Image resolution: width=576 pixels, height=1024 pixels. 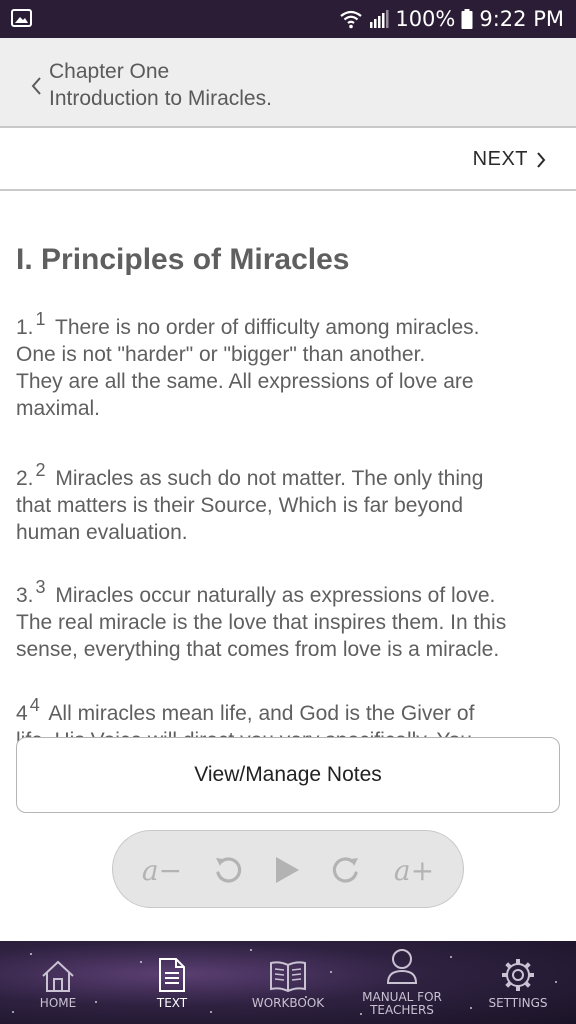 I want to click on paragraph-line: maximal., so click(x=58, y=408).